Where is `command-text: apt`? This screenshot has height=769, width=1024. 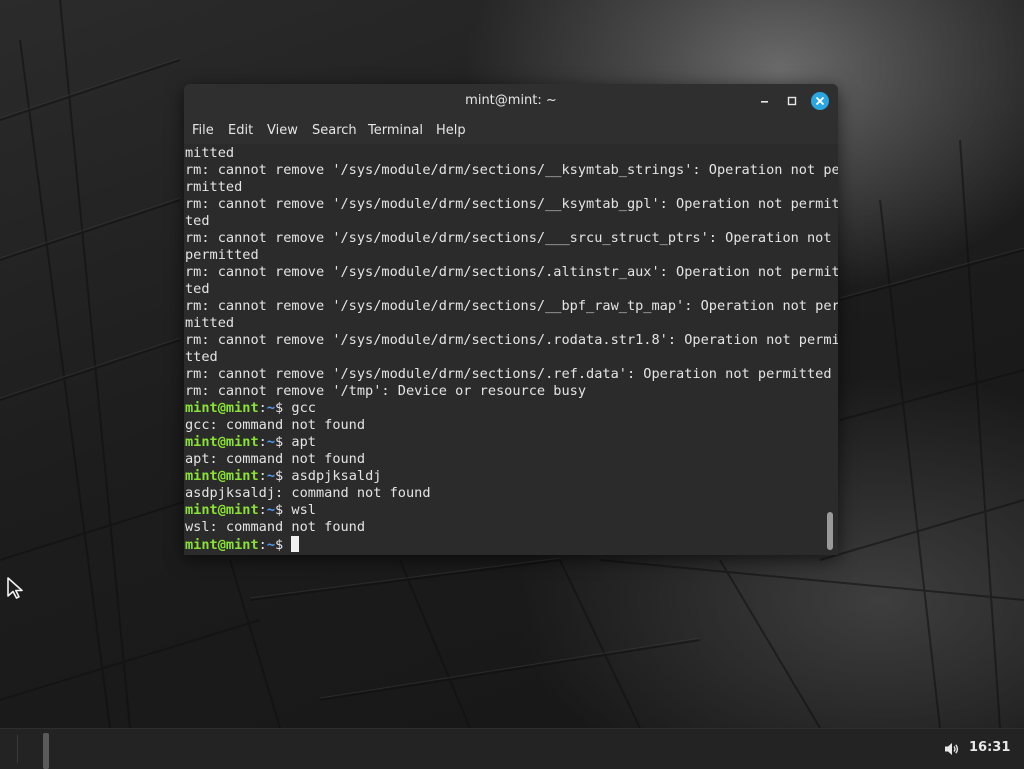
command-text: apt is located at coordinates (303, 442).